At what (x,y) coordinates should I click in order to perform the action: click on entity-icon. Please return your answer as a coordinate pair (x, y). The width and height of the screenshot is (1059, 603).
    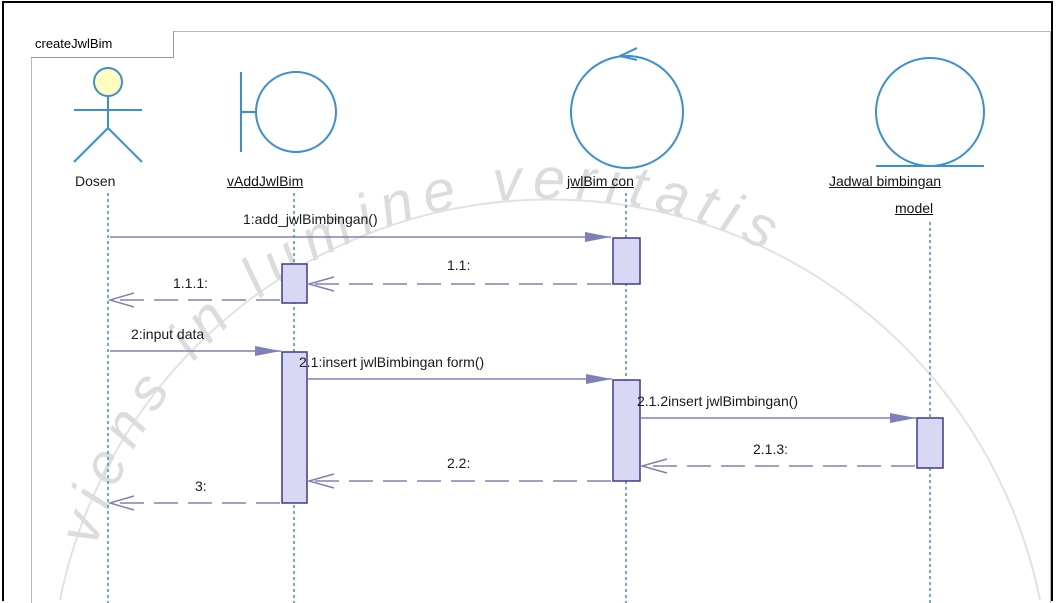
    Looking at the image, I should click on (930, 112).